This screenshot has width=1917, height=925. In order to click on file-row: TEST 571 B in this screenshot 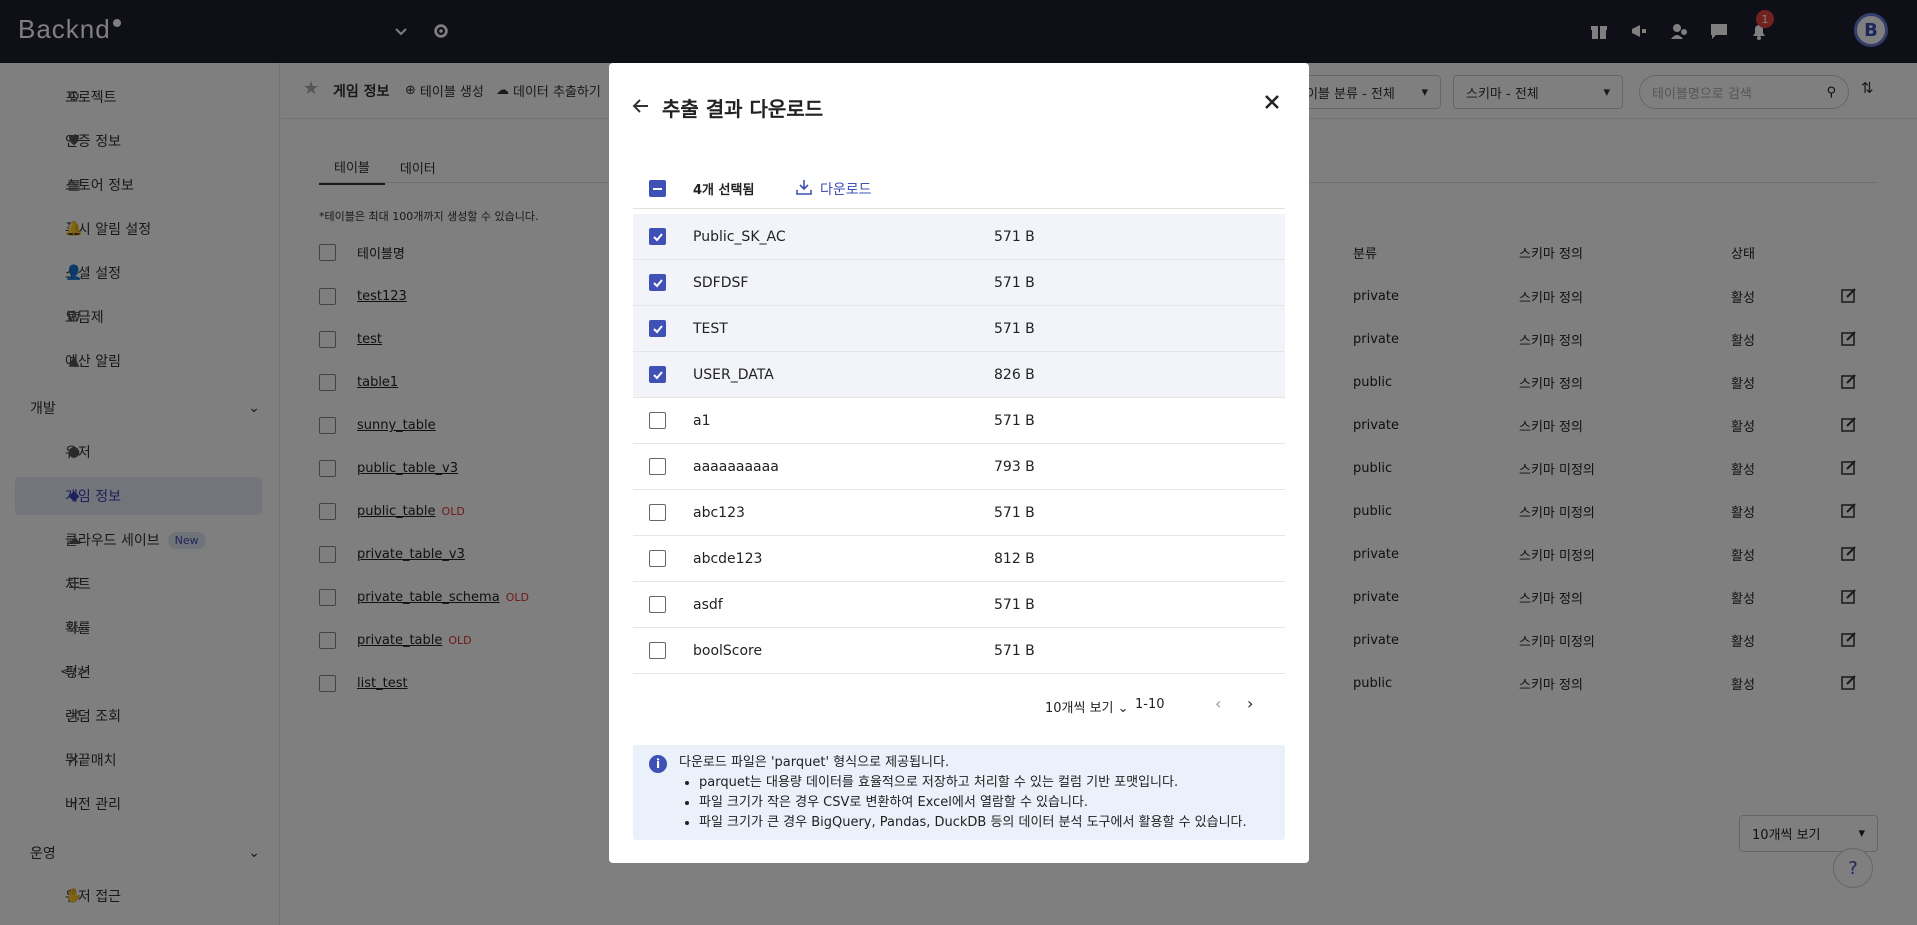, I will do `click(959, 329)`.